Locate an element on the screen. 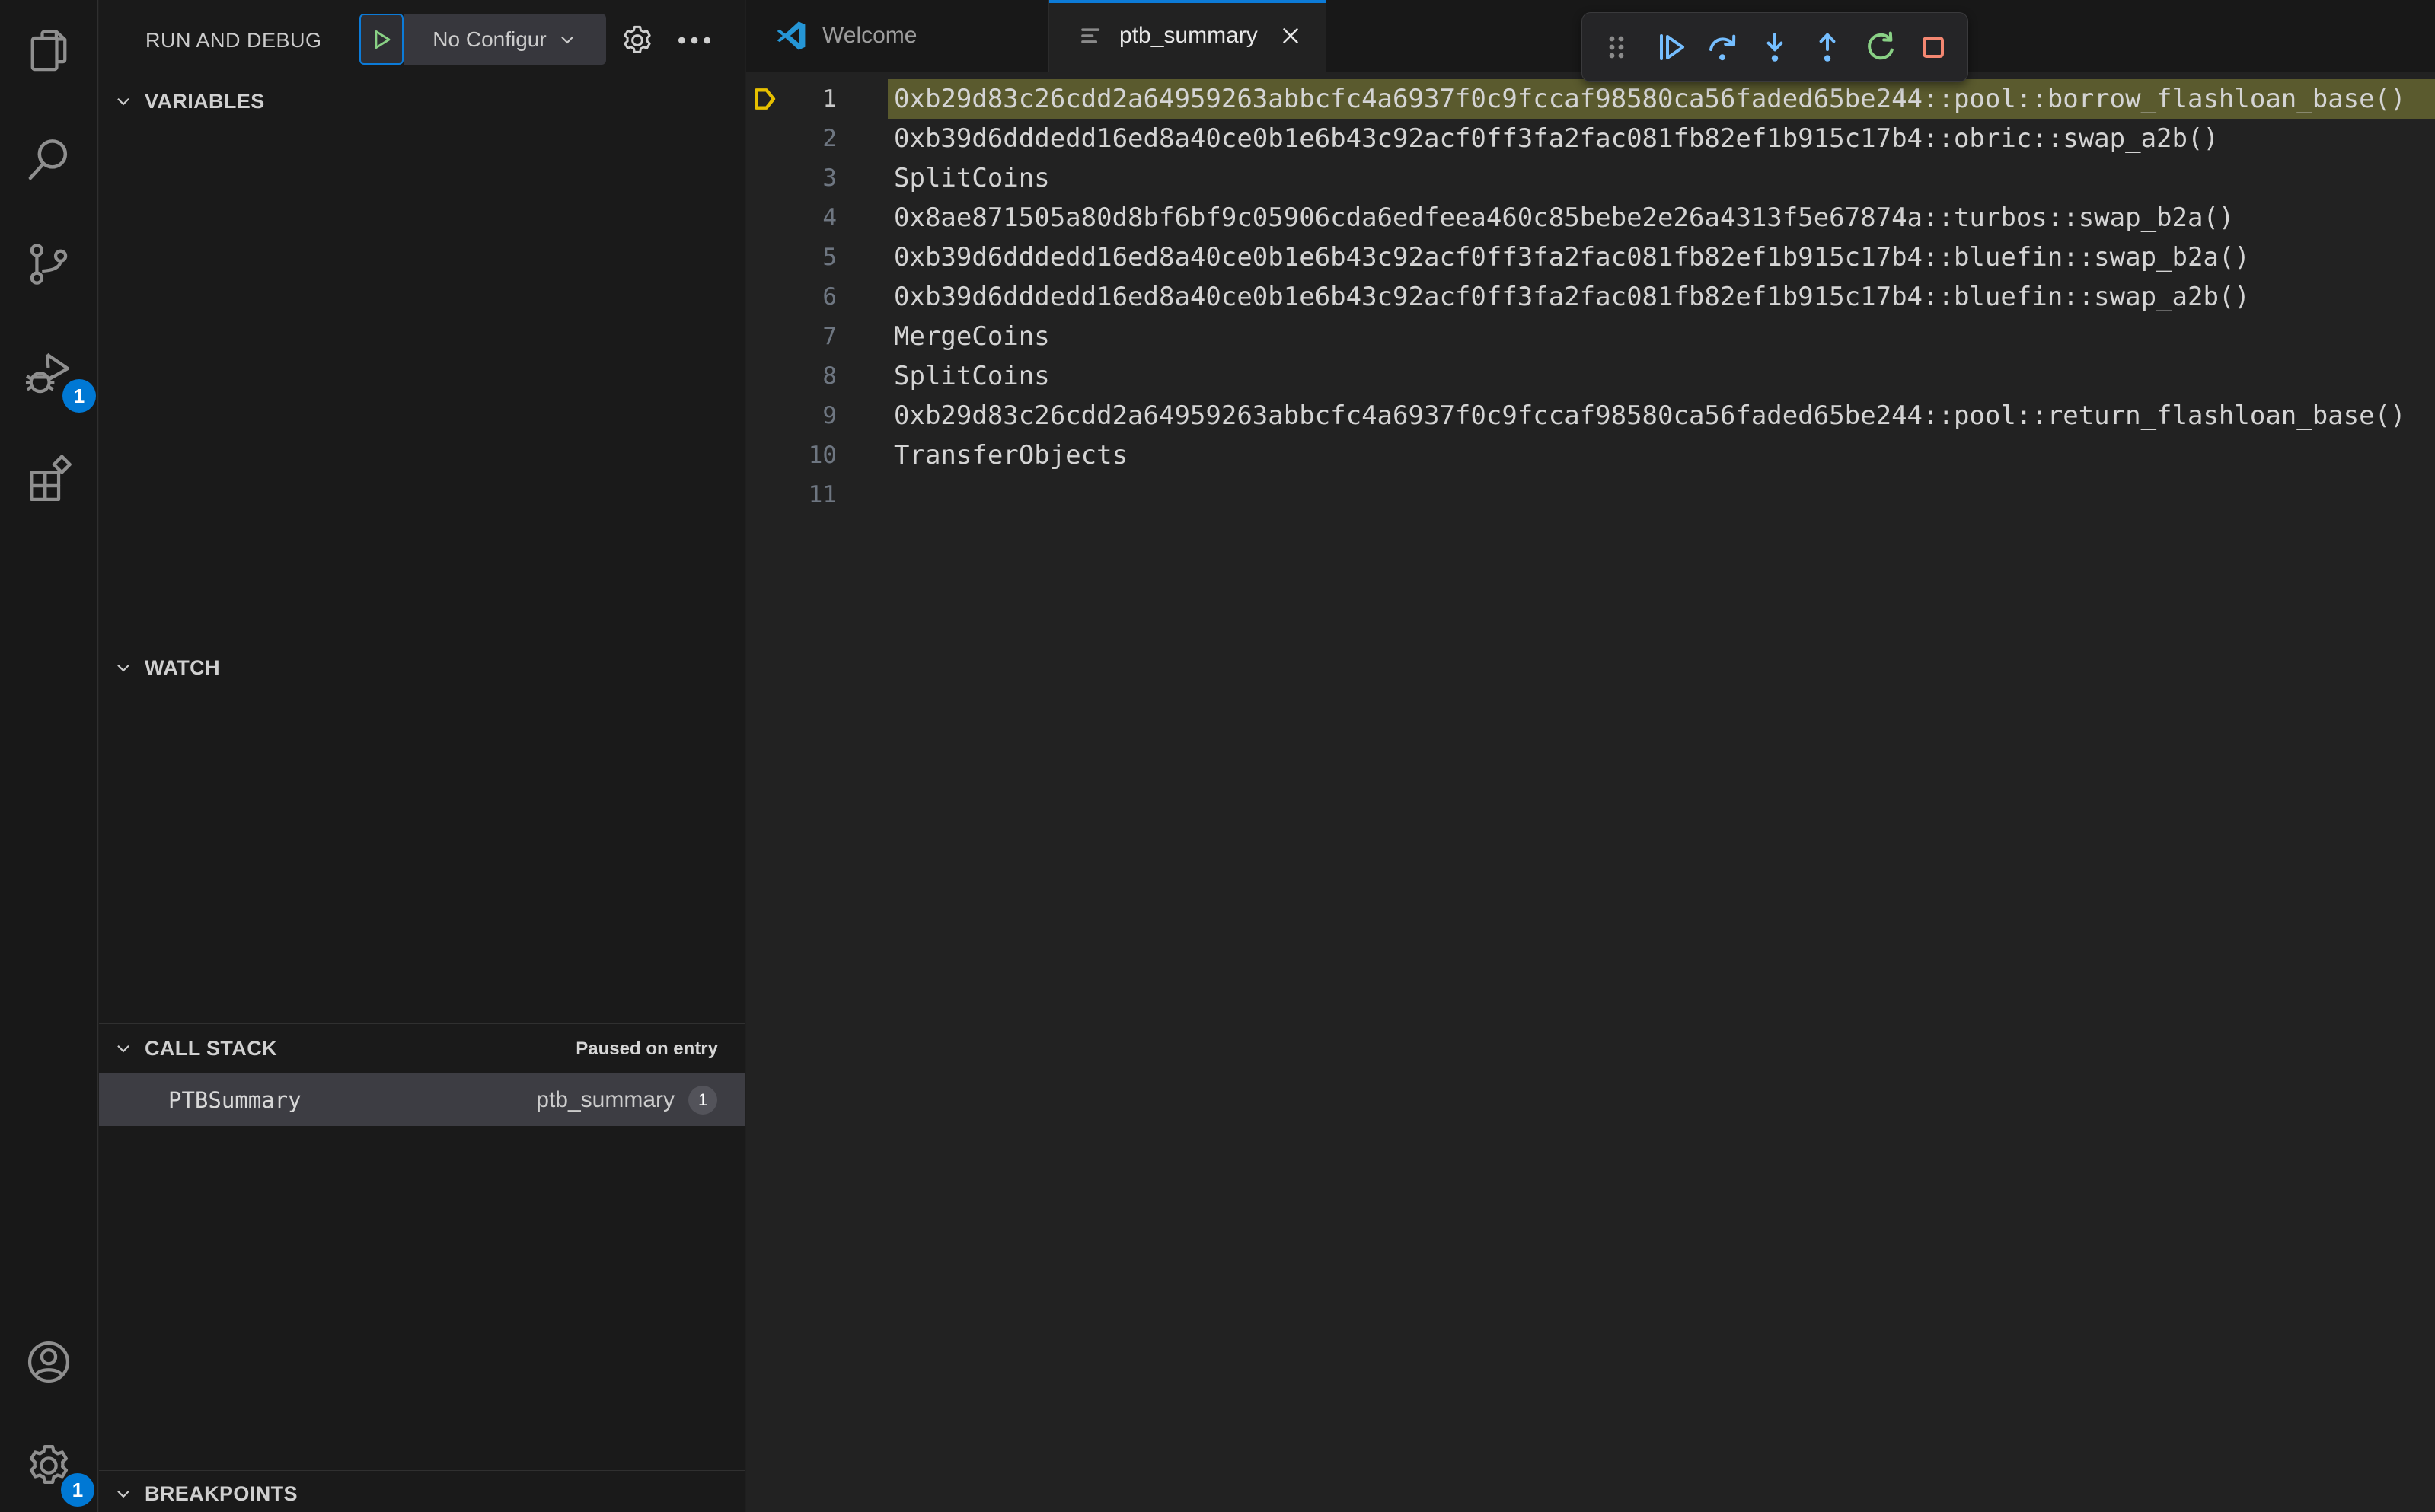 The height and width of the screenshot is (1512, 2435). breakpoints-section-label: BREAKPOINTS is located at coordinates (221, 1493).